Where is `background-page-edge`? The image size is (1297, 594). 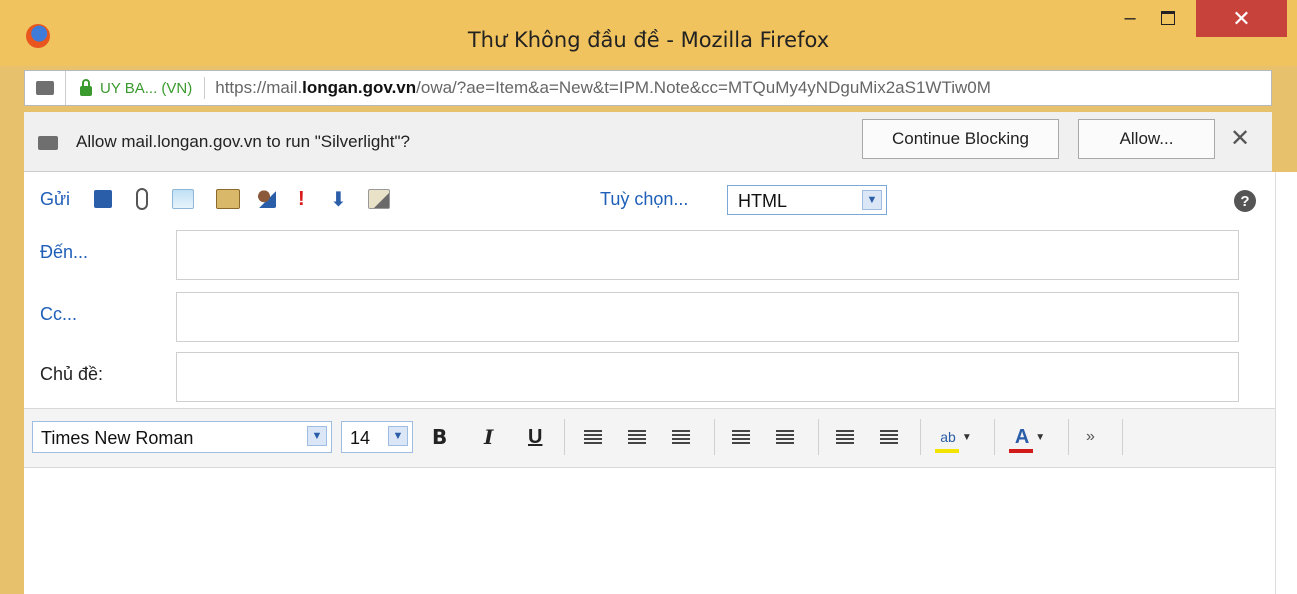
background-page-edge is located at coordinates (1286, 383).